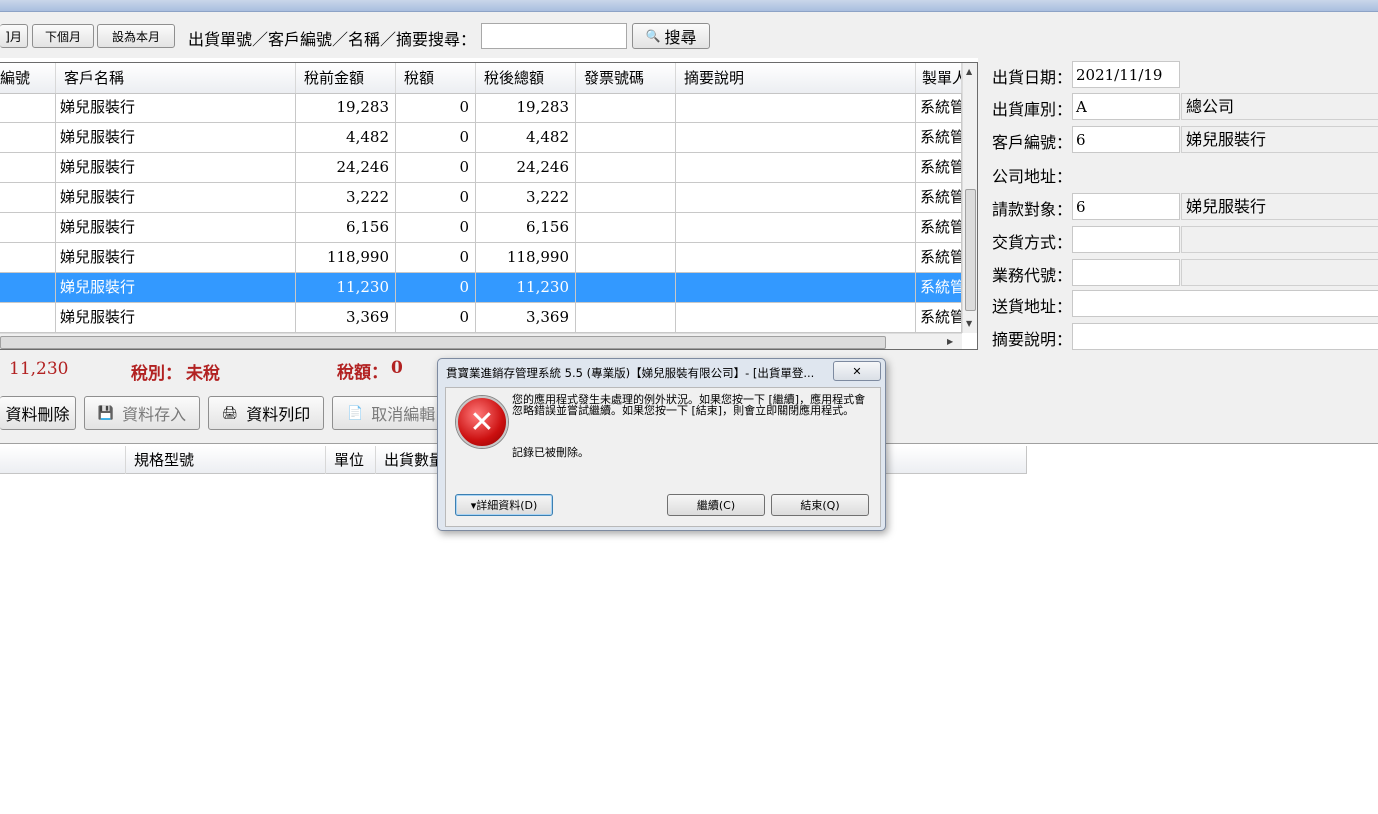  What do you see at coordinates (346, 78) in the screenshot?
I see `col-header-pretax: 稅前金額` at bounding box center [346, 78].